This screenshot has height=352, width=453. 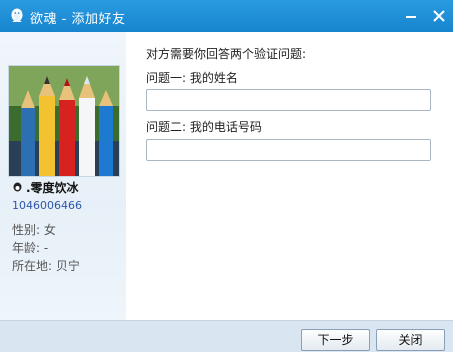 I want to click on avatar, so click(x=64, y=121).